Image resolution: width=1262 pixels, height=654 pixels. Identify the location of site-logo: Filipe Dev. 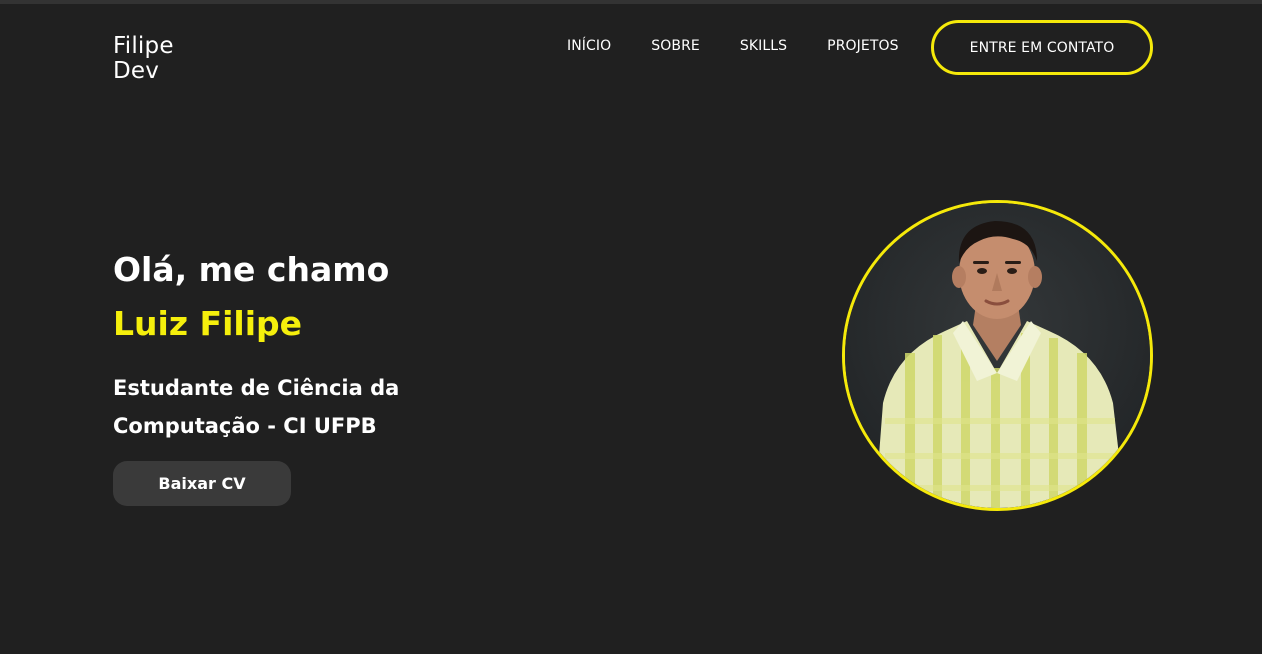
(143, 59).